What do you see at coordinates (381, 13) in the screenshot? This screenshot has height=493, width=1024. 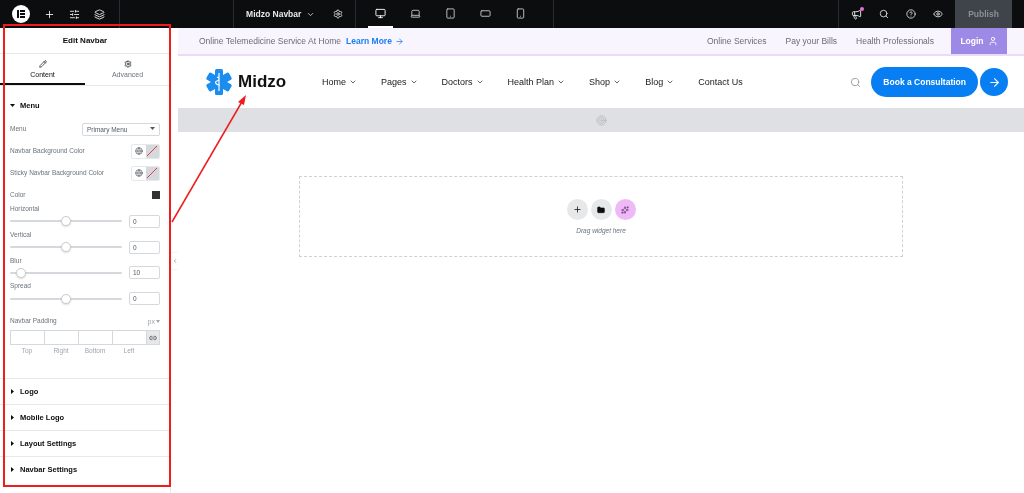 I see `monitor-icon` at bounding box center [381, 13].